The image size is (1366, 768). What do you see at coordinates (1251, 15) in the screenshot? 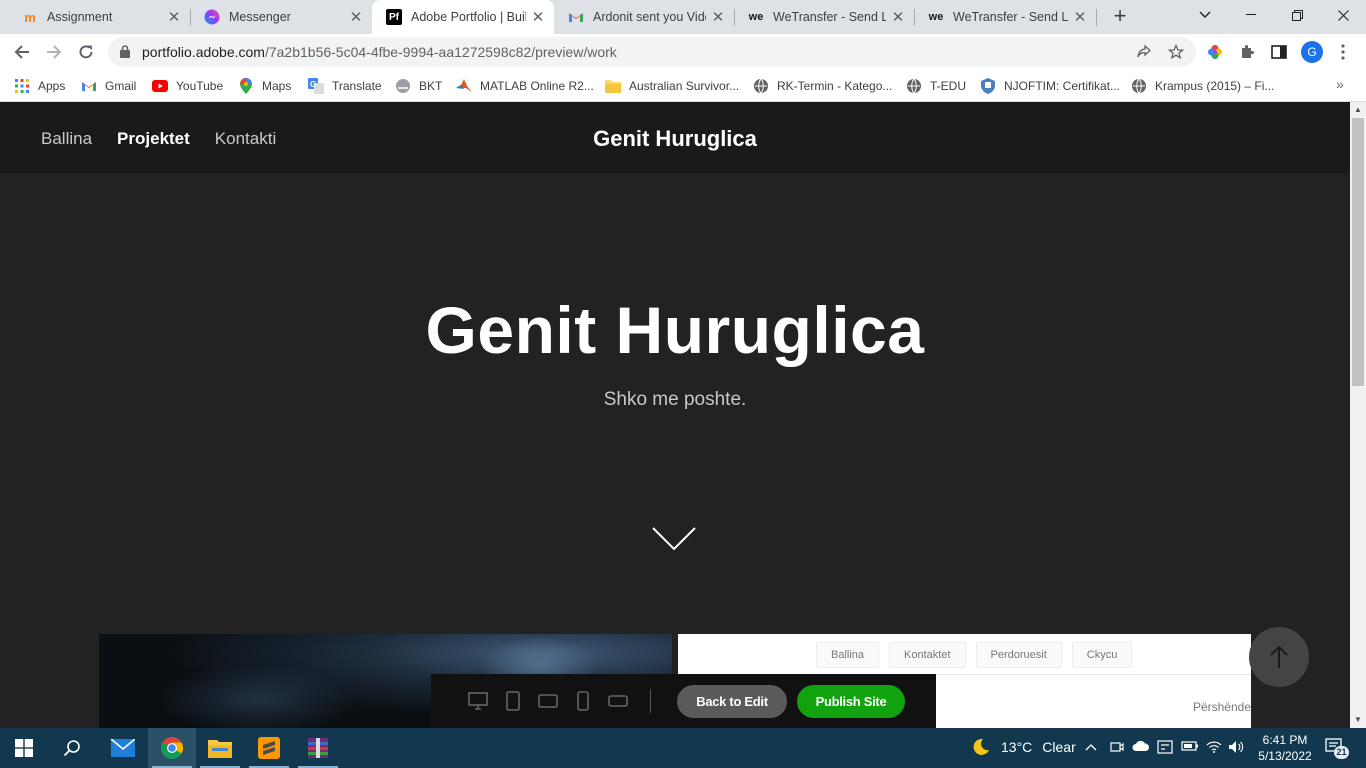
I see `minimize-button` at bounding box center [1251, 15].